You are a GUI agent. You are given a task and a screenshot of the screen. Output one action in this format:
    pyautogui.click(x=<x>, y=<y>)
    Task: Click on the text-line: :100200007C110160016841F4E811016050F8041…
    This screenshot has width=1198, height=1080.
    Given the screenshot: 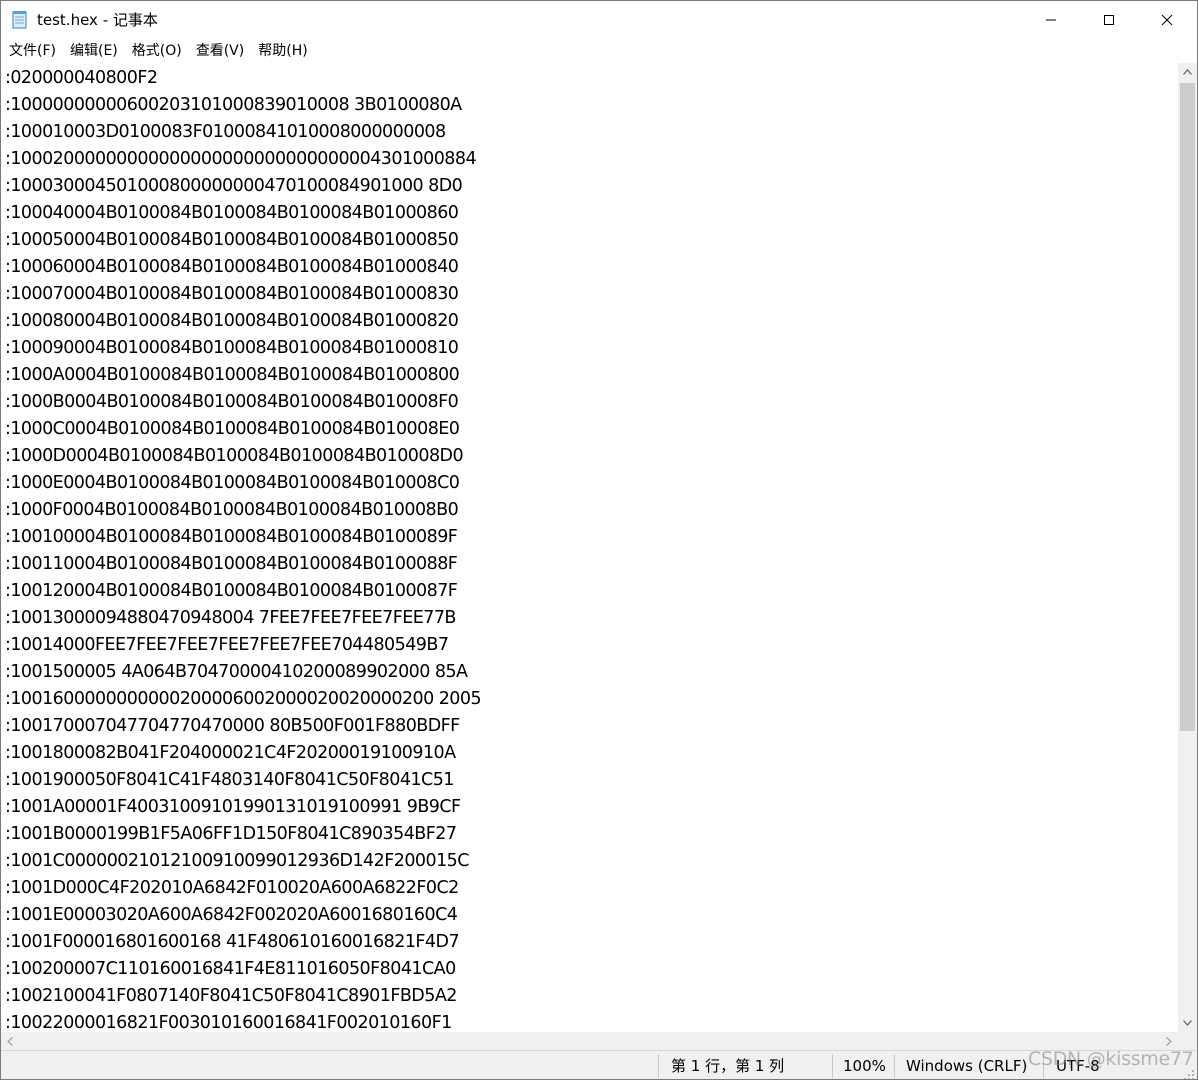 What is the action you would take?
    pyautogui.click(x=230, y=969)
    